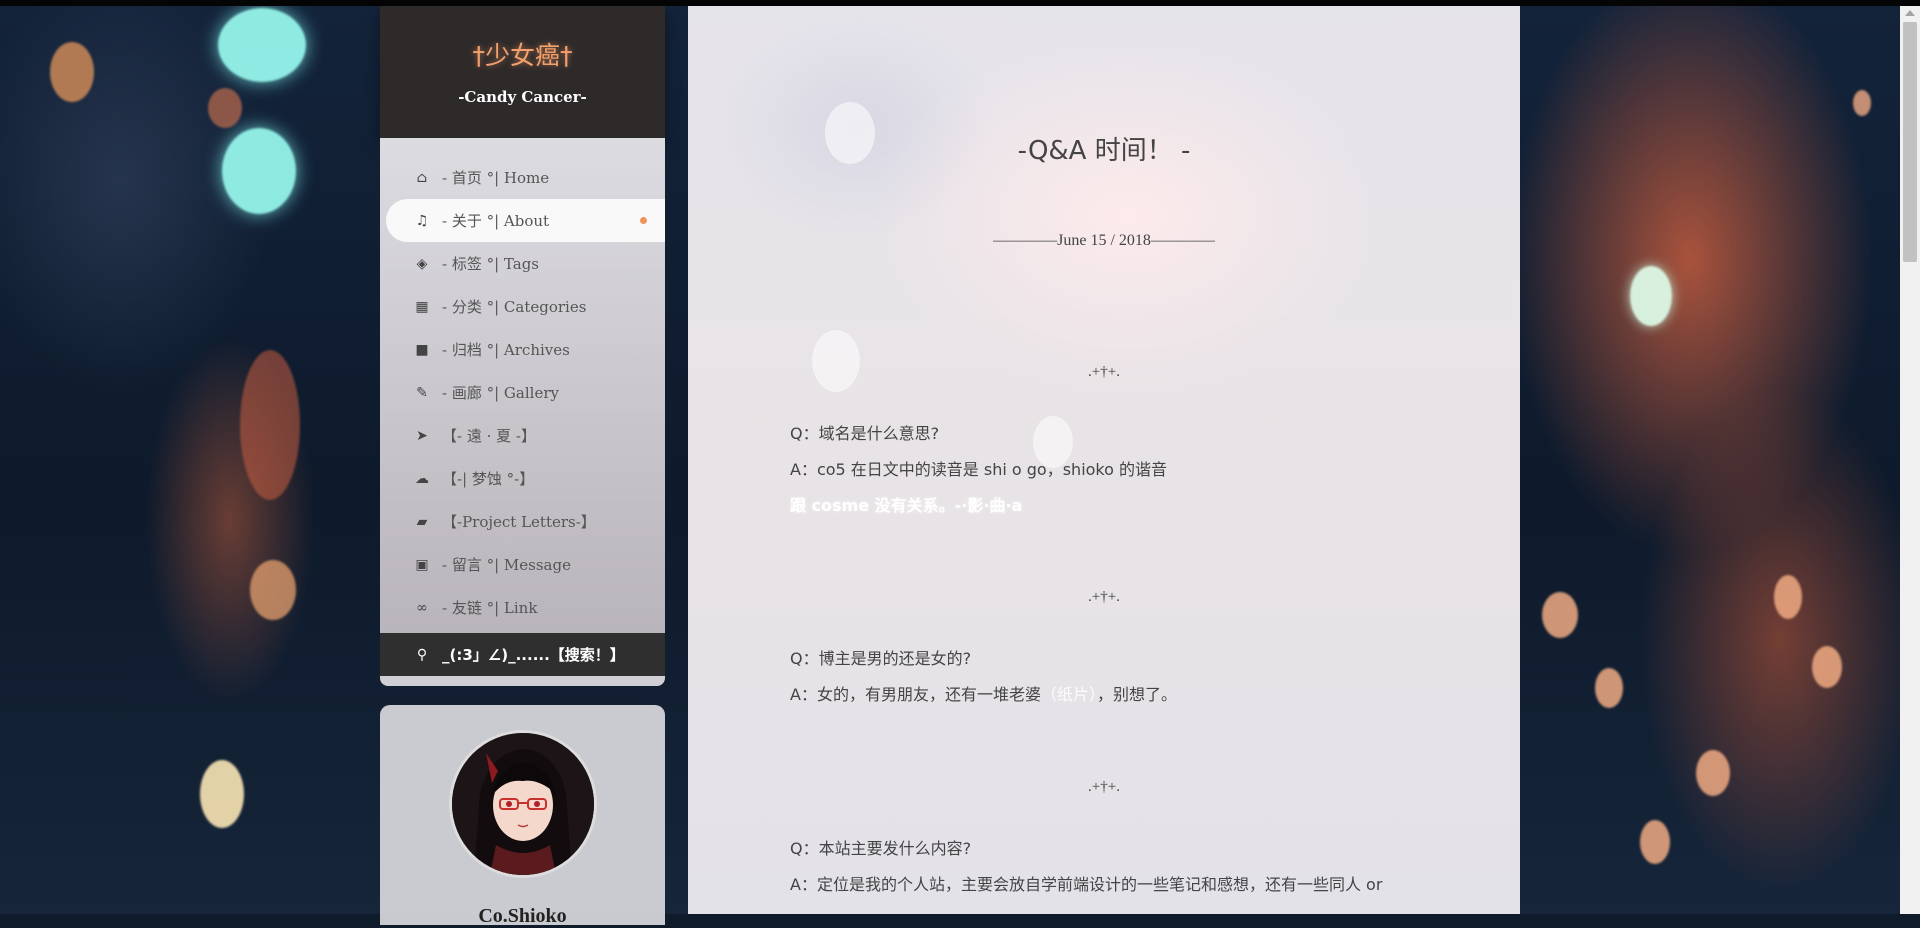  I want to click on sidebar-item-link: ∞ - 友链 °| Link, so click(522, 607).